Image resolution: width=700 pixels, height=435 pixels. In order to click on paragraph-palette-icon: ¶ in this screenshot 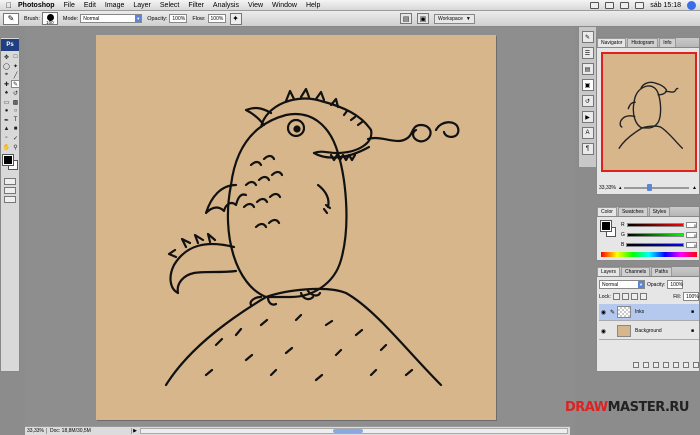, I will do `click(587, 149)`.